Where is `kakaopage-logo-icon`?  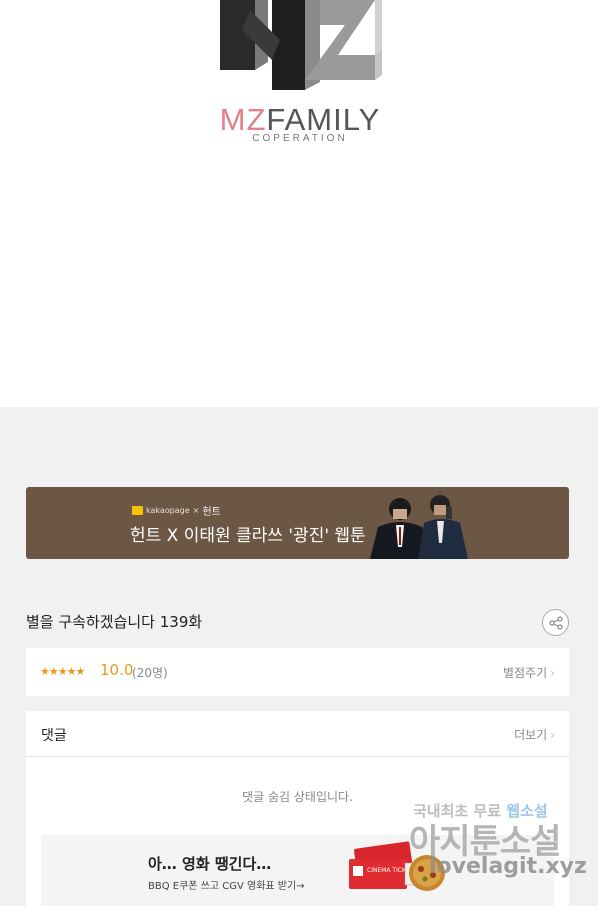
kakaopage-logo-icon is located at coordinates (137, 510).